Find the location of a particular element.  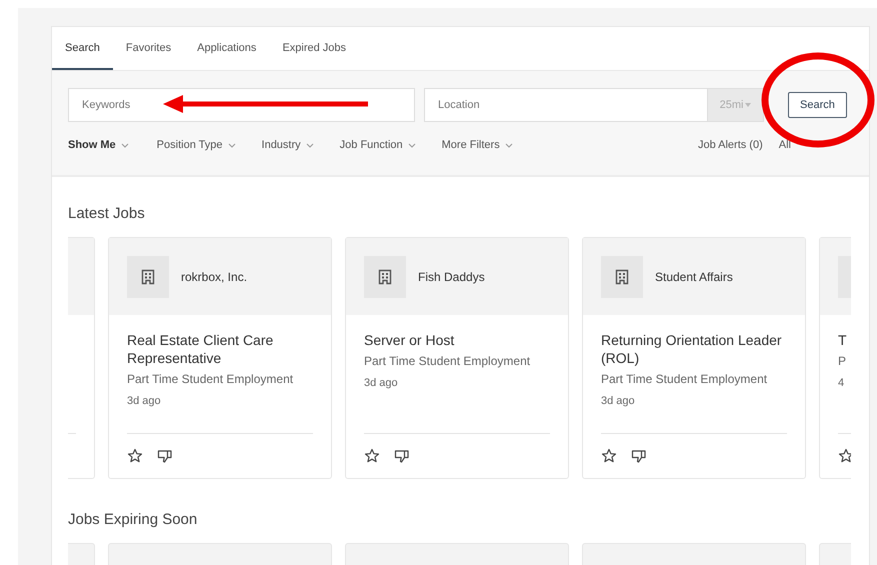

job-title: Returning Orientation Leader (ROL) is located at coordinates (694, 349).